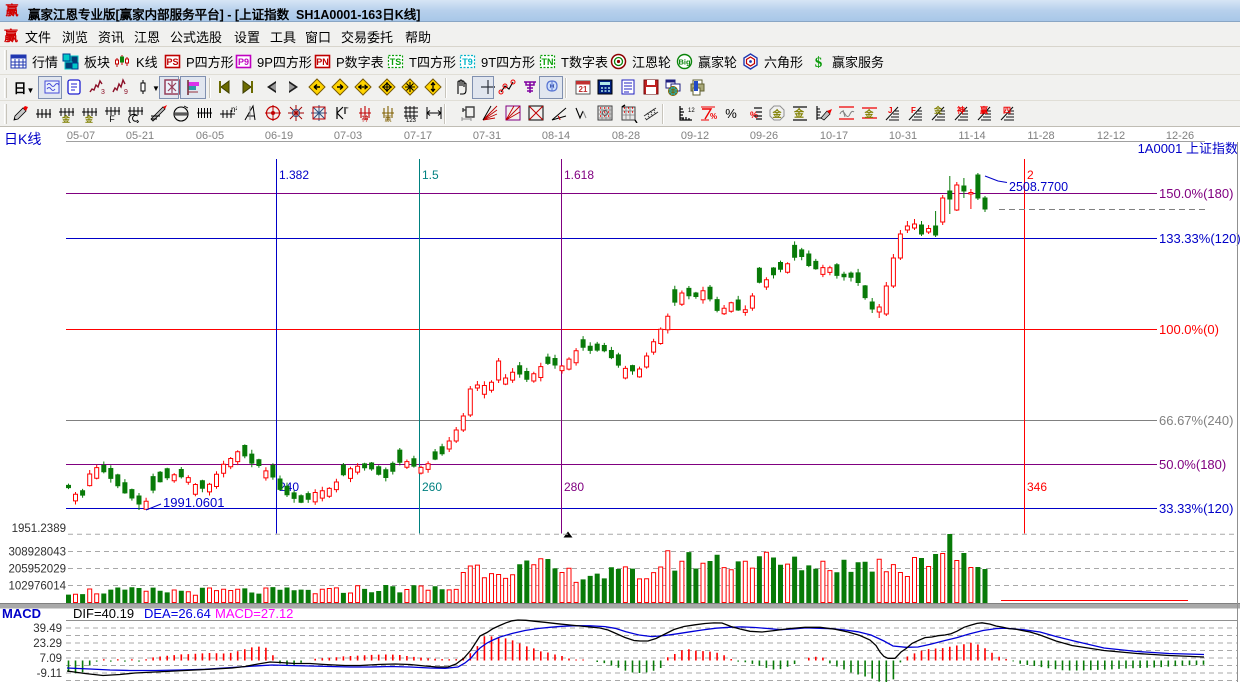  What do you see at coordinates (49, 674) in the screenshot?
I see `svg-text: -9.11` at bounding box center [49, 674].